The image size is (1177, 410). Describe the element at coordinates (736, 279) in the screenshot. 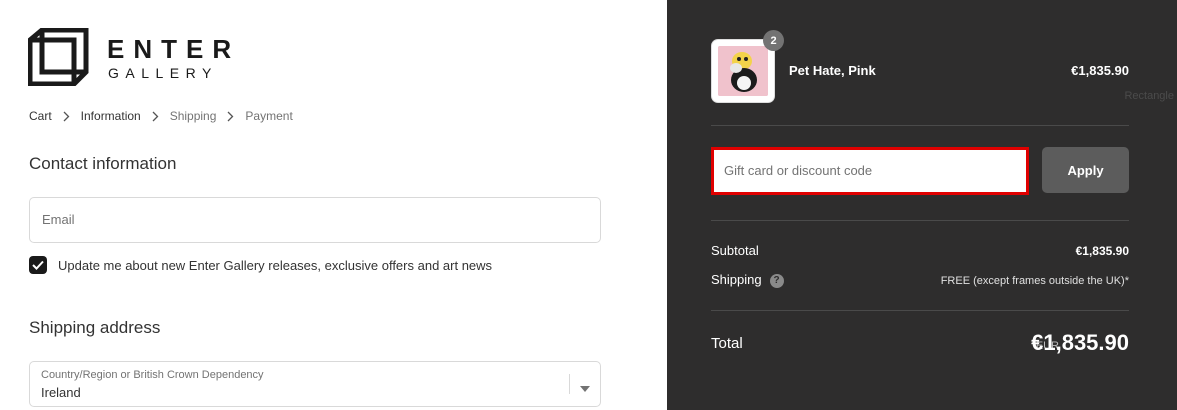

I see `shipping-label: Shipping` at that location.